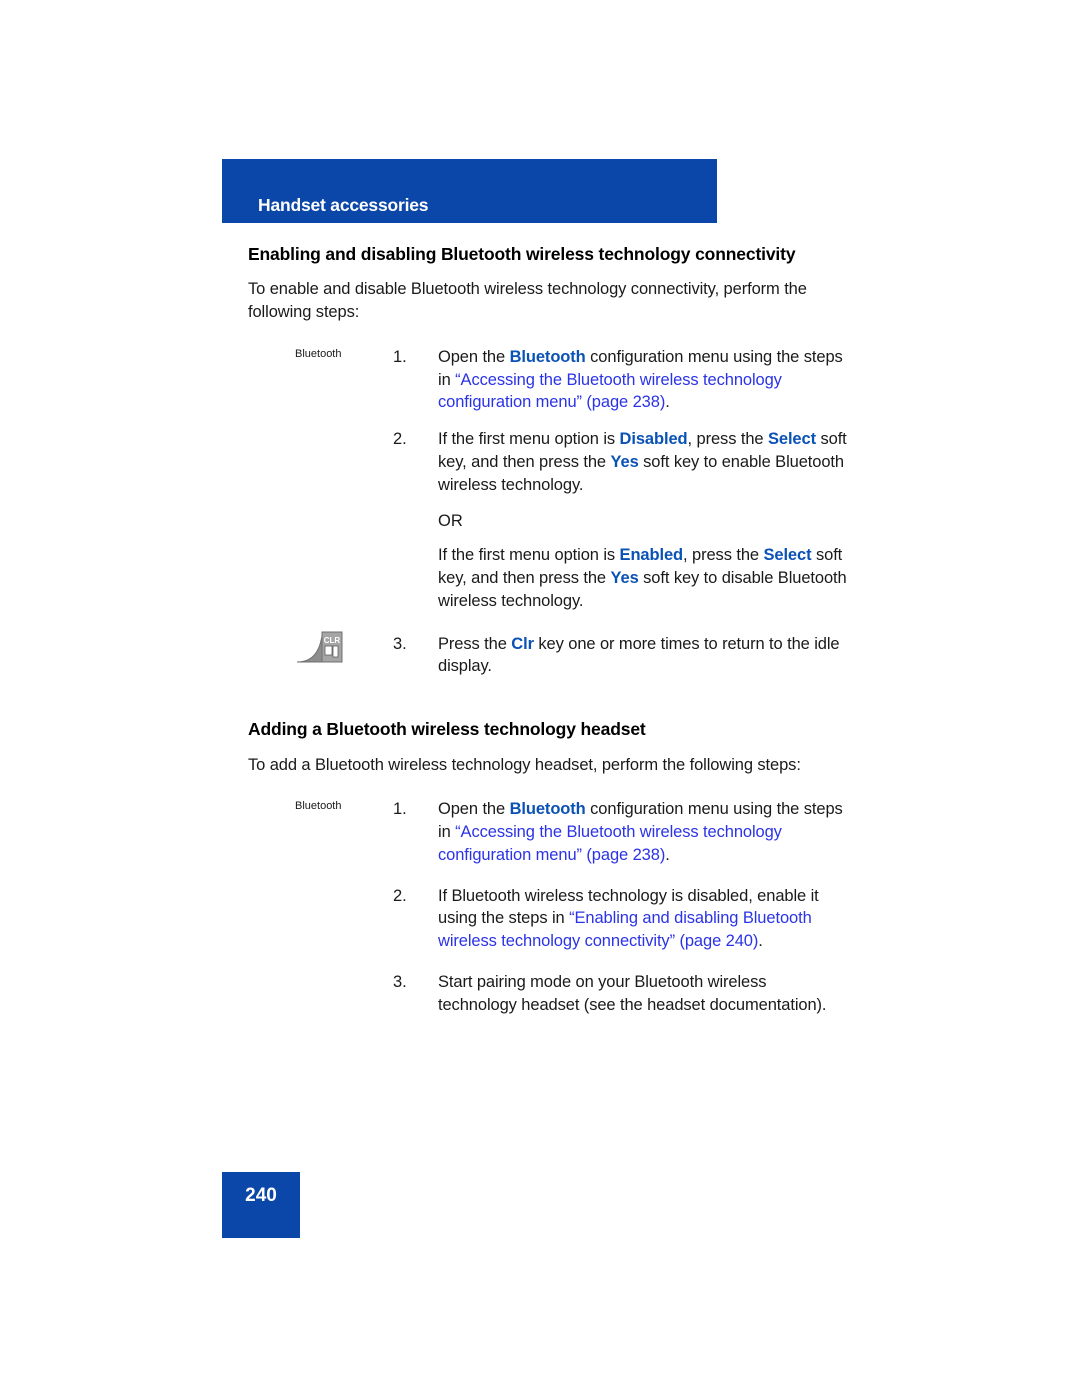  I want to click on svg-text: CLR, so click(332, 640).